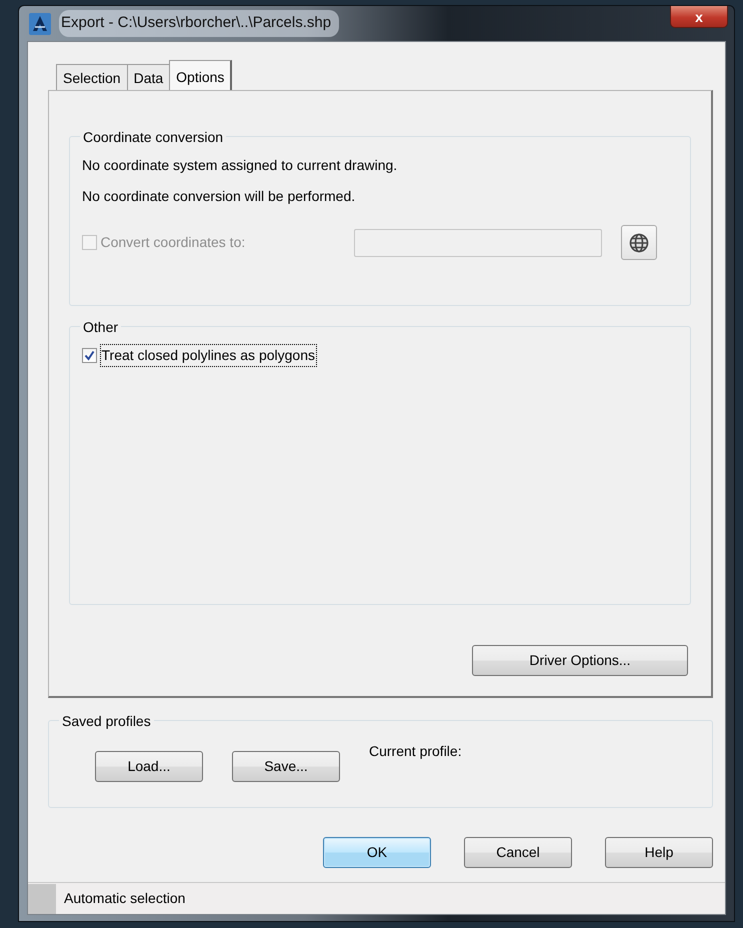 The height and width of the screenshot is (928, 743). I want to click on tab: Selection, so click(92, 77).